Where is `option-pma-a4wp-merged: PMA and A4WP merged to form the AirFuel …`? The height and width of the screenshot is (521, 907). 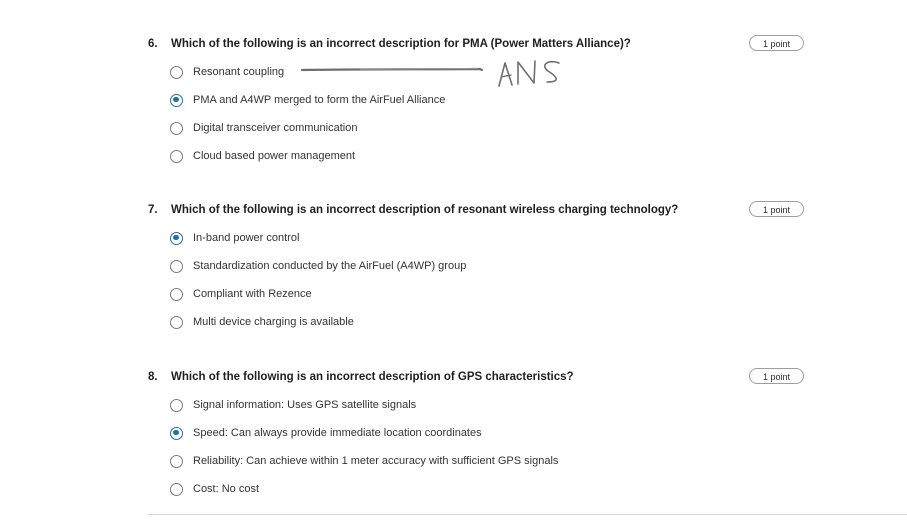 option-pma-a4wp-merged: PMA and A4WP merged to form the AirFuel … is located at coordinates (307, 100).